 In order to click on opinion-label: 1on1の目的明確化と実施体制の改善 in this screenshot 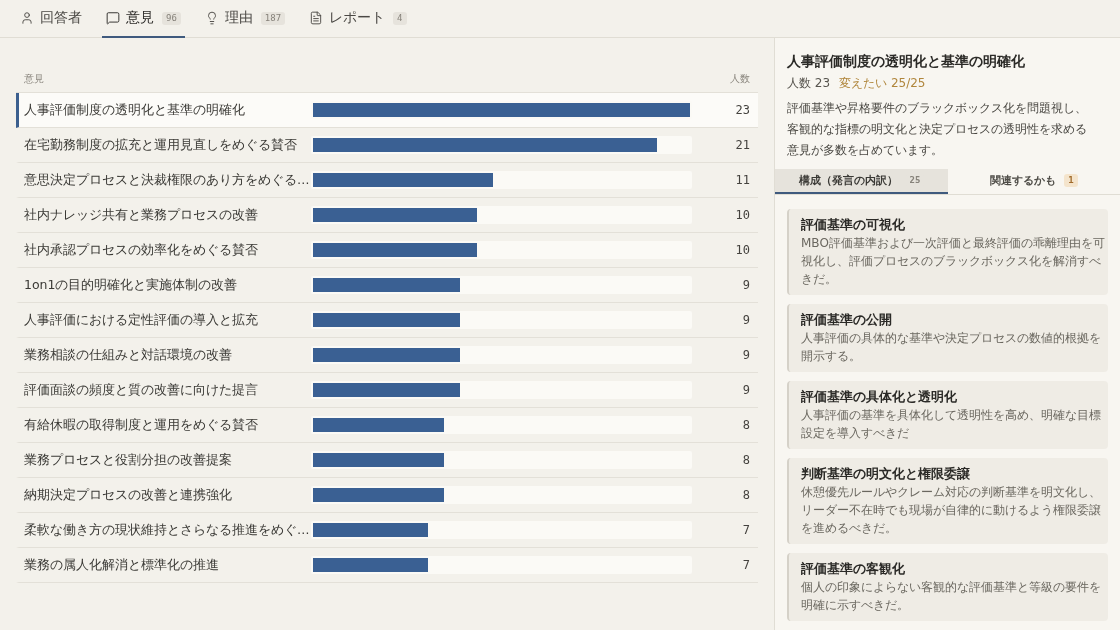, I will do `click(131, 285)`.